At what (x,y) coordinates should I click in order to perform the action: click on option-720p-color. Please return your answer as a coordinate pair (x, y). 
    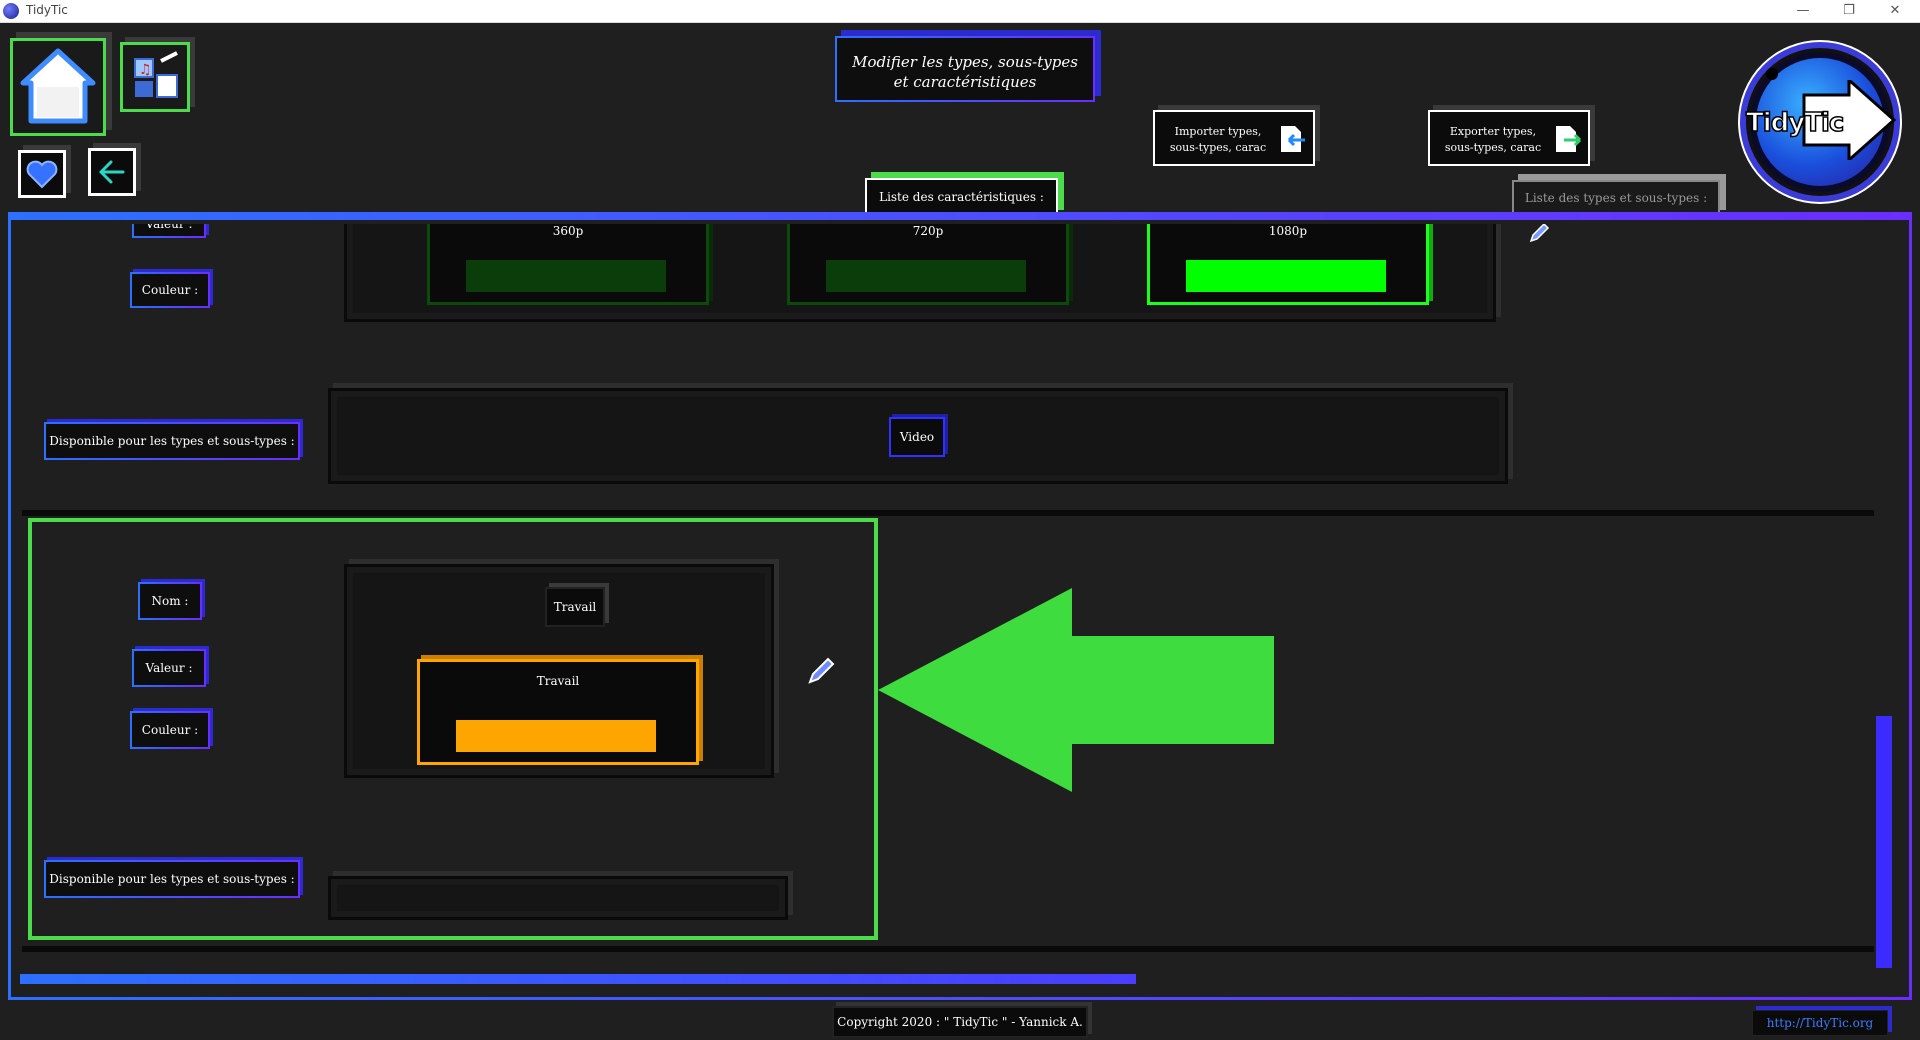
    Looking at the image, I should click on (926, 276).